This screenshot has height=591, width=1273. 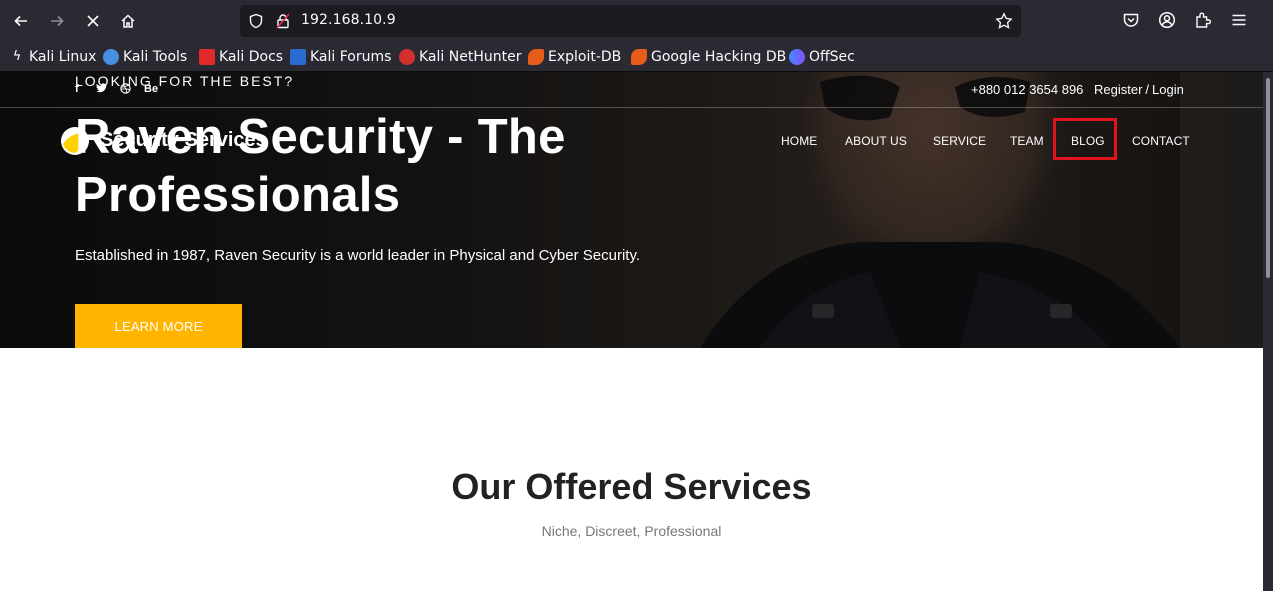 I want to click on close-icon, so click(x=93, y=21).